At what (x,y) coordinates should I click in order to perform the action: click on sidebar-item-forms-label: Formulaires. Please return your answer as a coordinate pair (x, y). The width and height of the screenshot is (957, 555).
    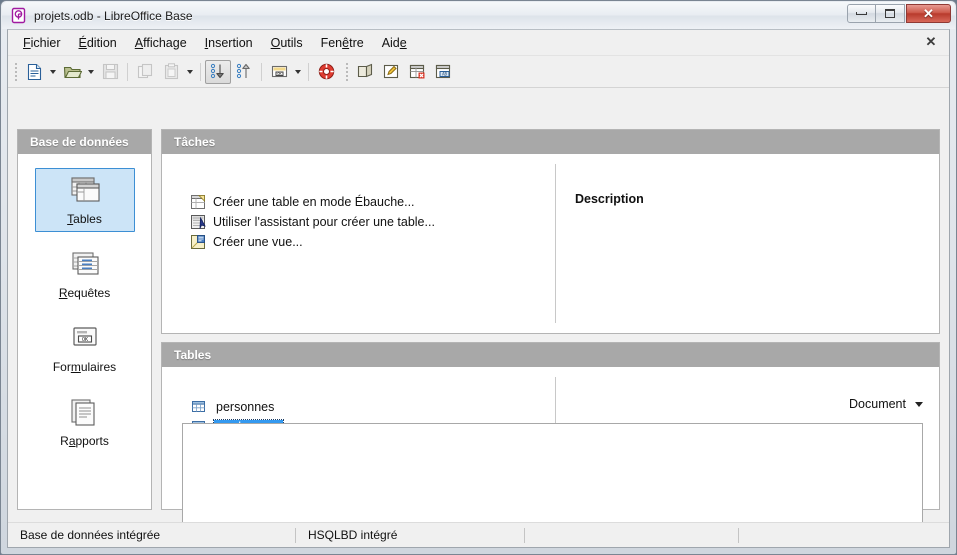
    Looking at the image, I should click on (84, 367).